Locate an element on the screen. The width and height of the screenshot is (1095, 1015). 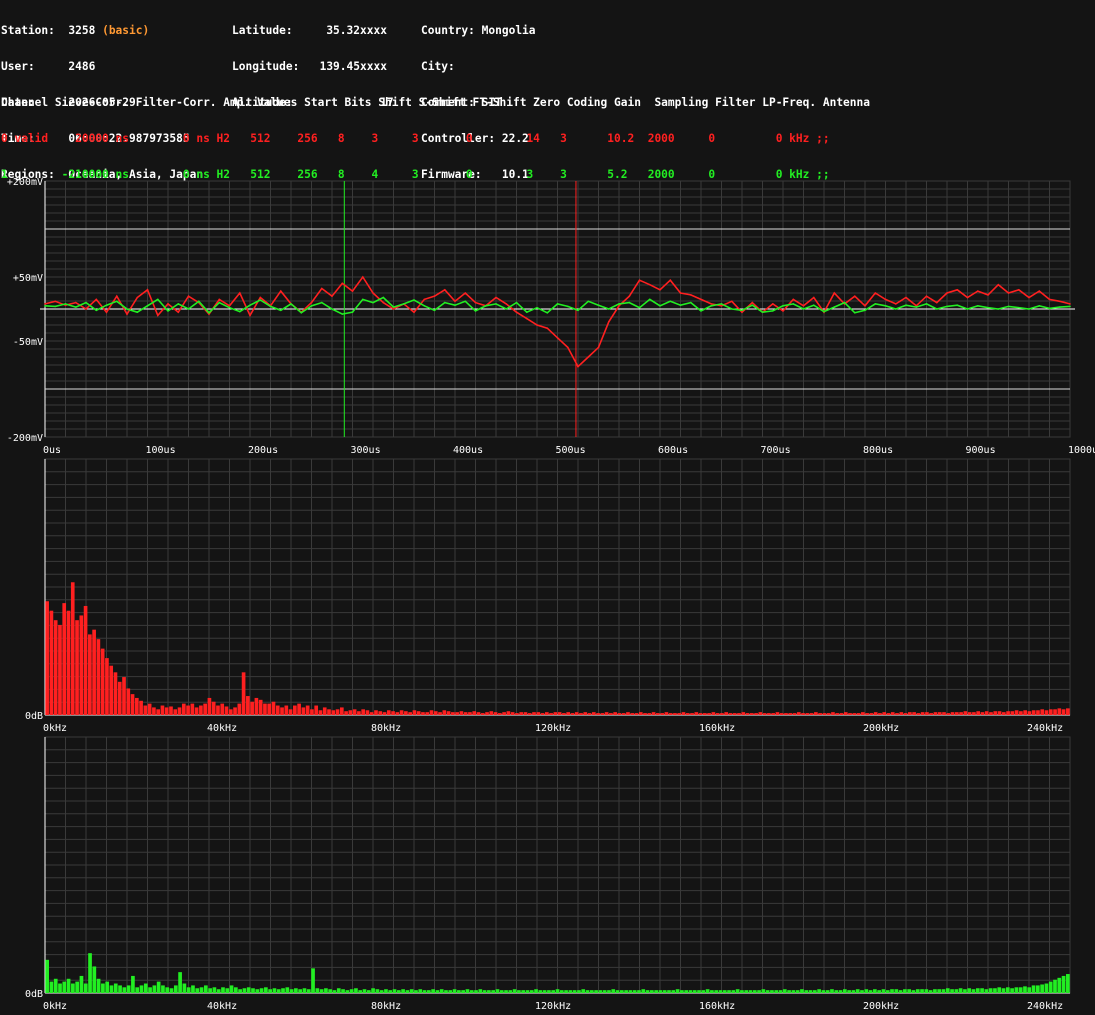
spectrum-ch0-xtick-label: 200kHz is located at coordinates (881, 728).